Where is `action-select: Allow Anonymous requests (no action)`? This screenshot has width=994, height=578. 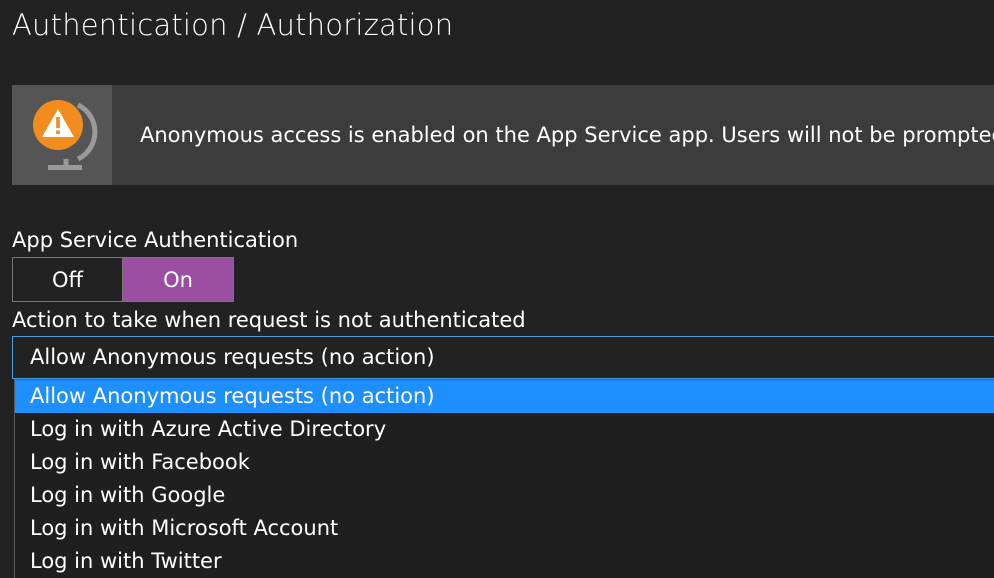 action-select: Allow Anonymous requests (no action) is located at coordinates (503, 357).